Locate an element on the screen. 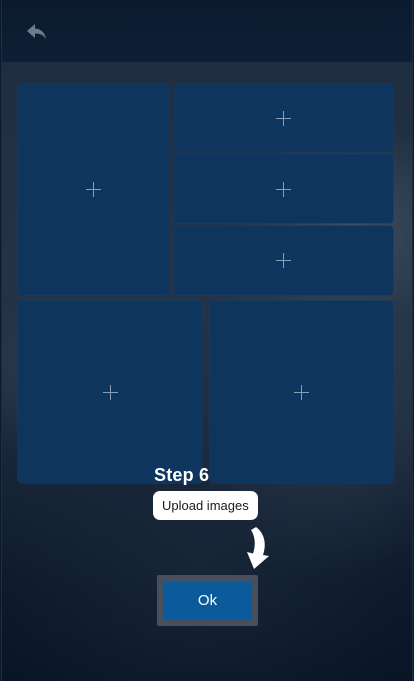 This screenshot has height=681, width=414. back-arrow-icon is located at coordinates (36, 31).